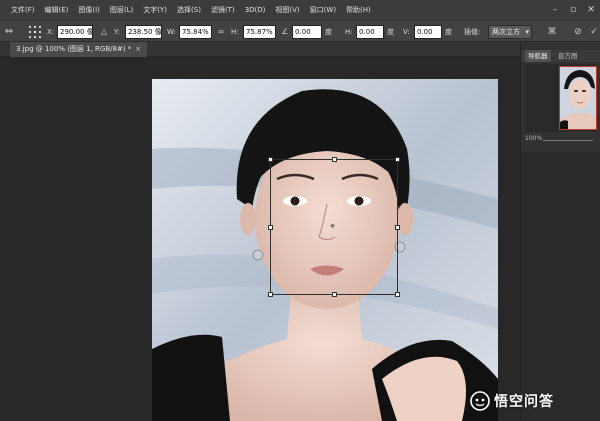  What do you see at coordinates (35, 32) in the screenshot?
I see `reference-point-icon` at bounding box center [35, 32].